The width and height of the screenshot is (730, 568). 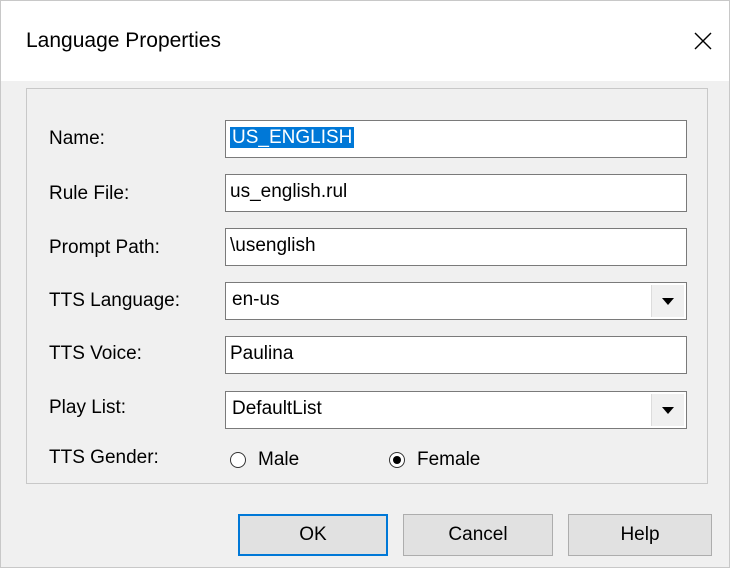 I want to click on cancel-button: Cancel, so click(x=478, y=535).